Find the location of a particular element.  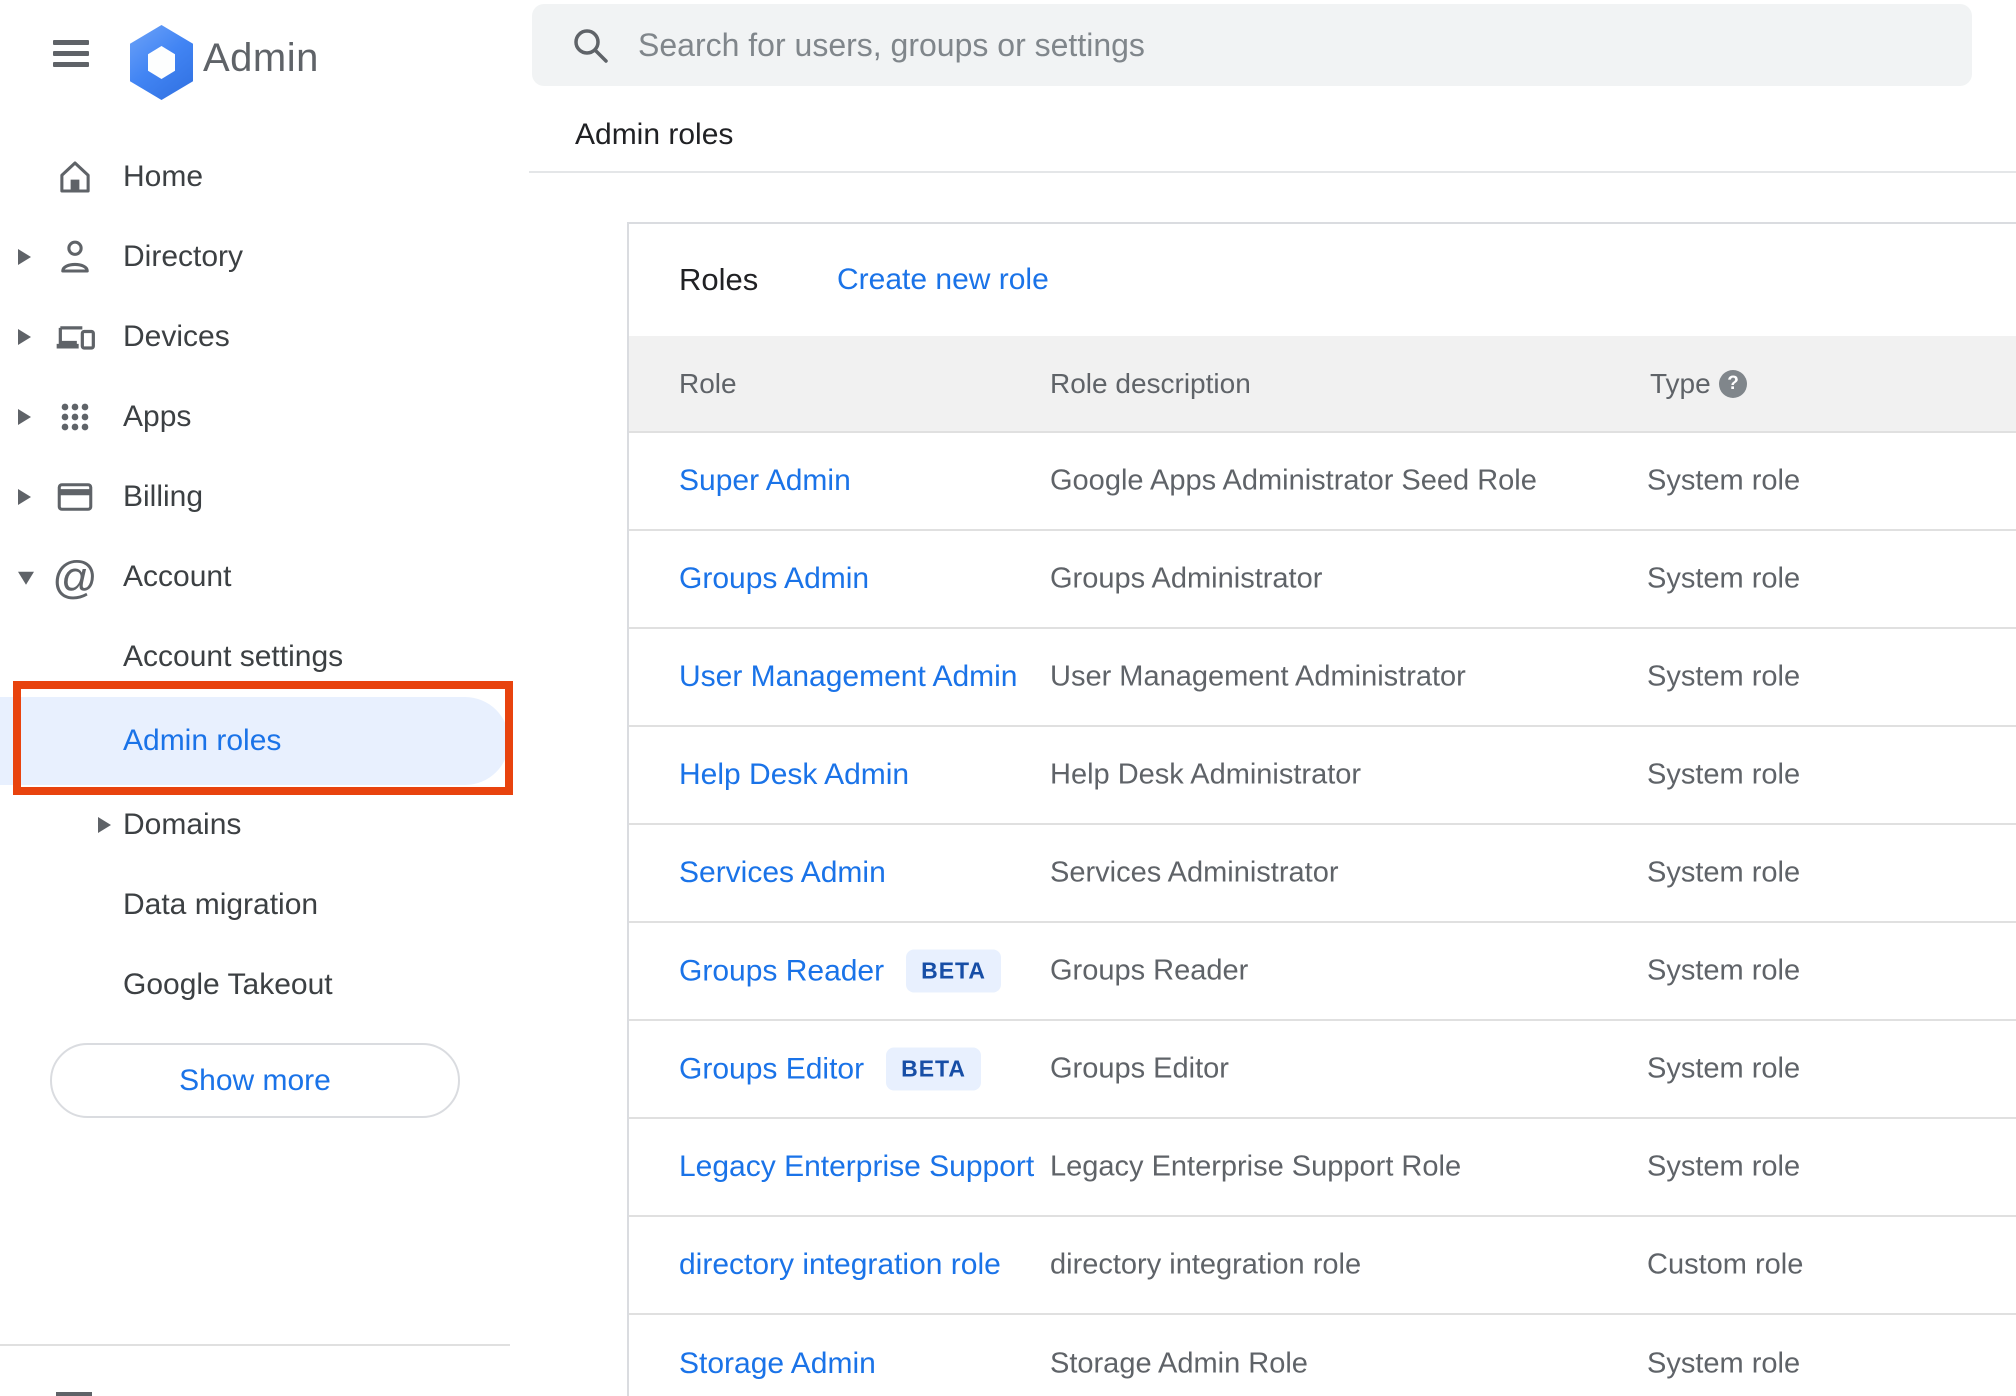

role-link: Storage Admin is located at coordinates (777, 1363).